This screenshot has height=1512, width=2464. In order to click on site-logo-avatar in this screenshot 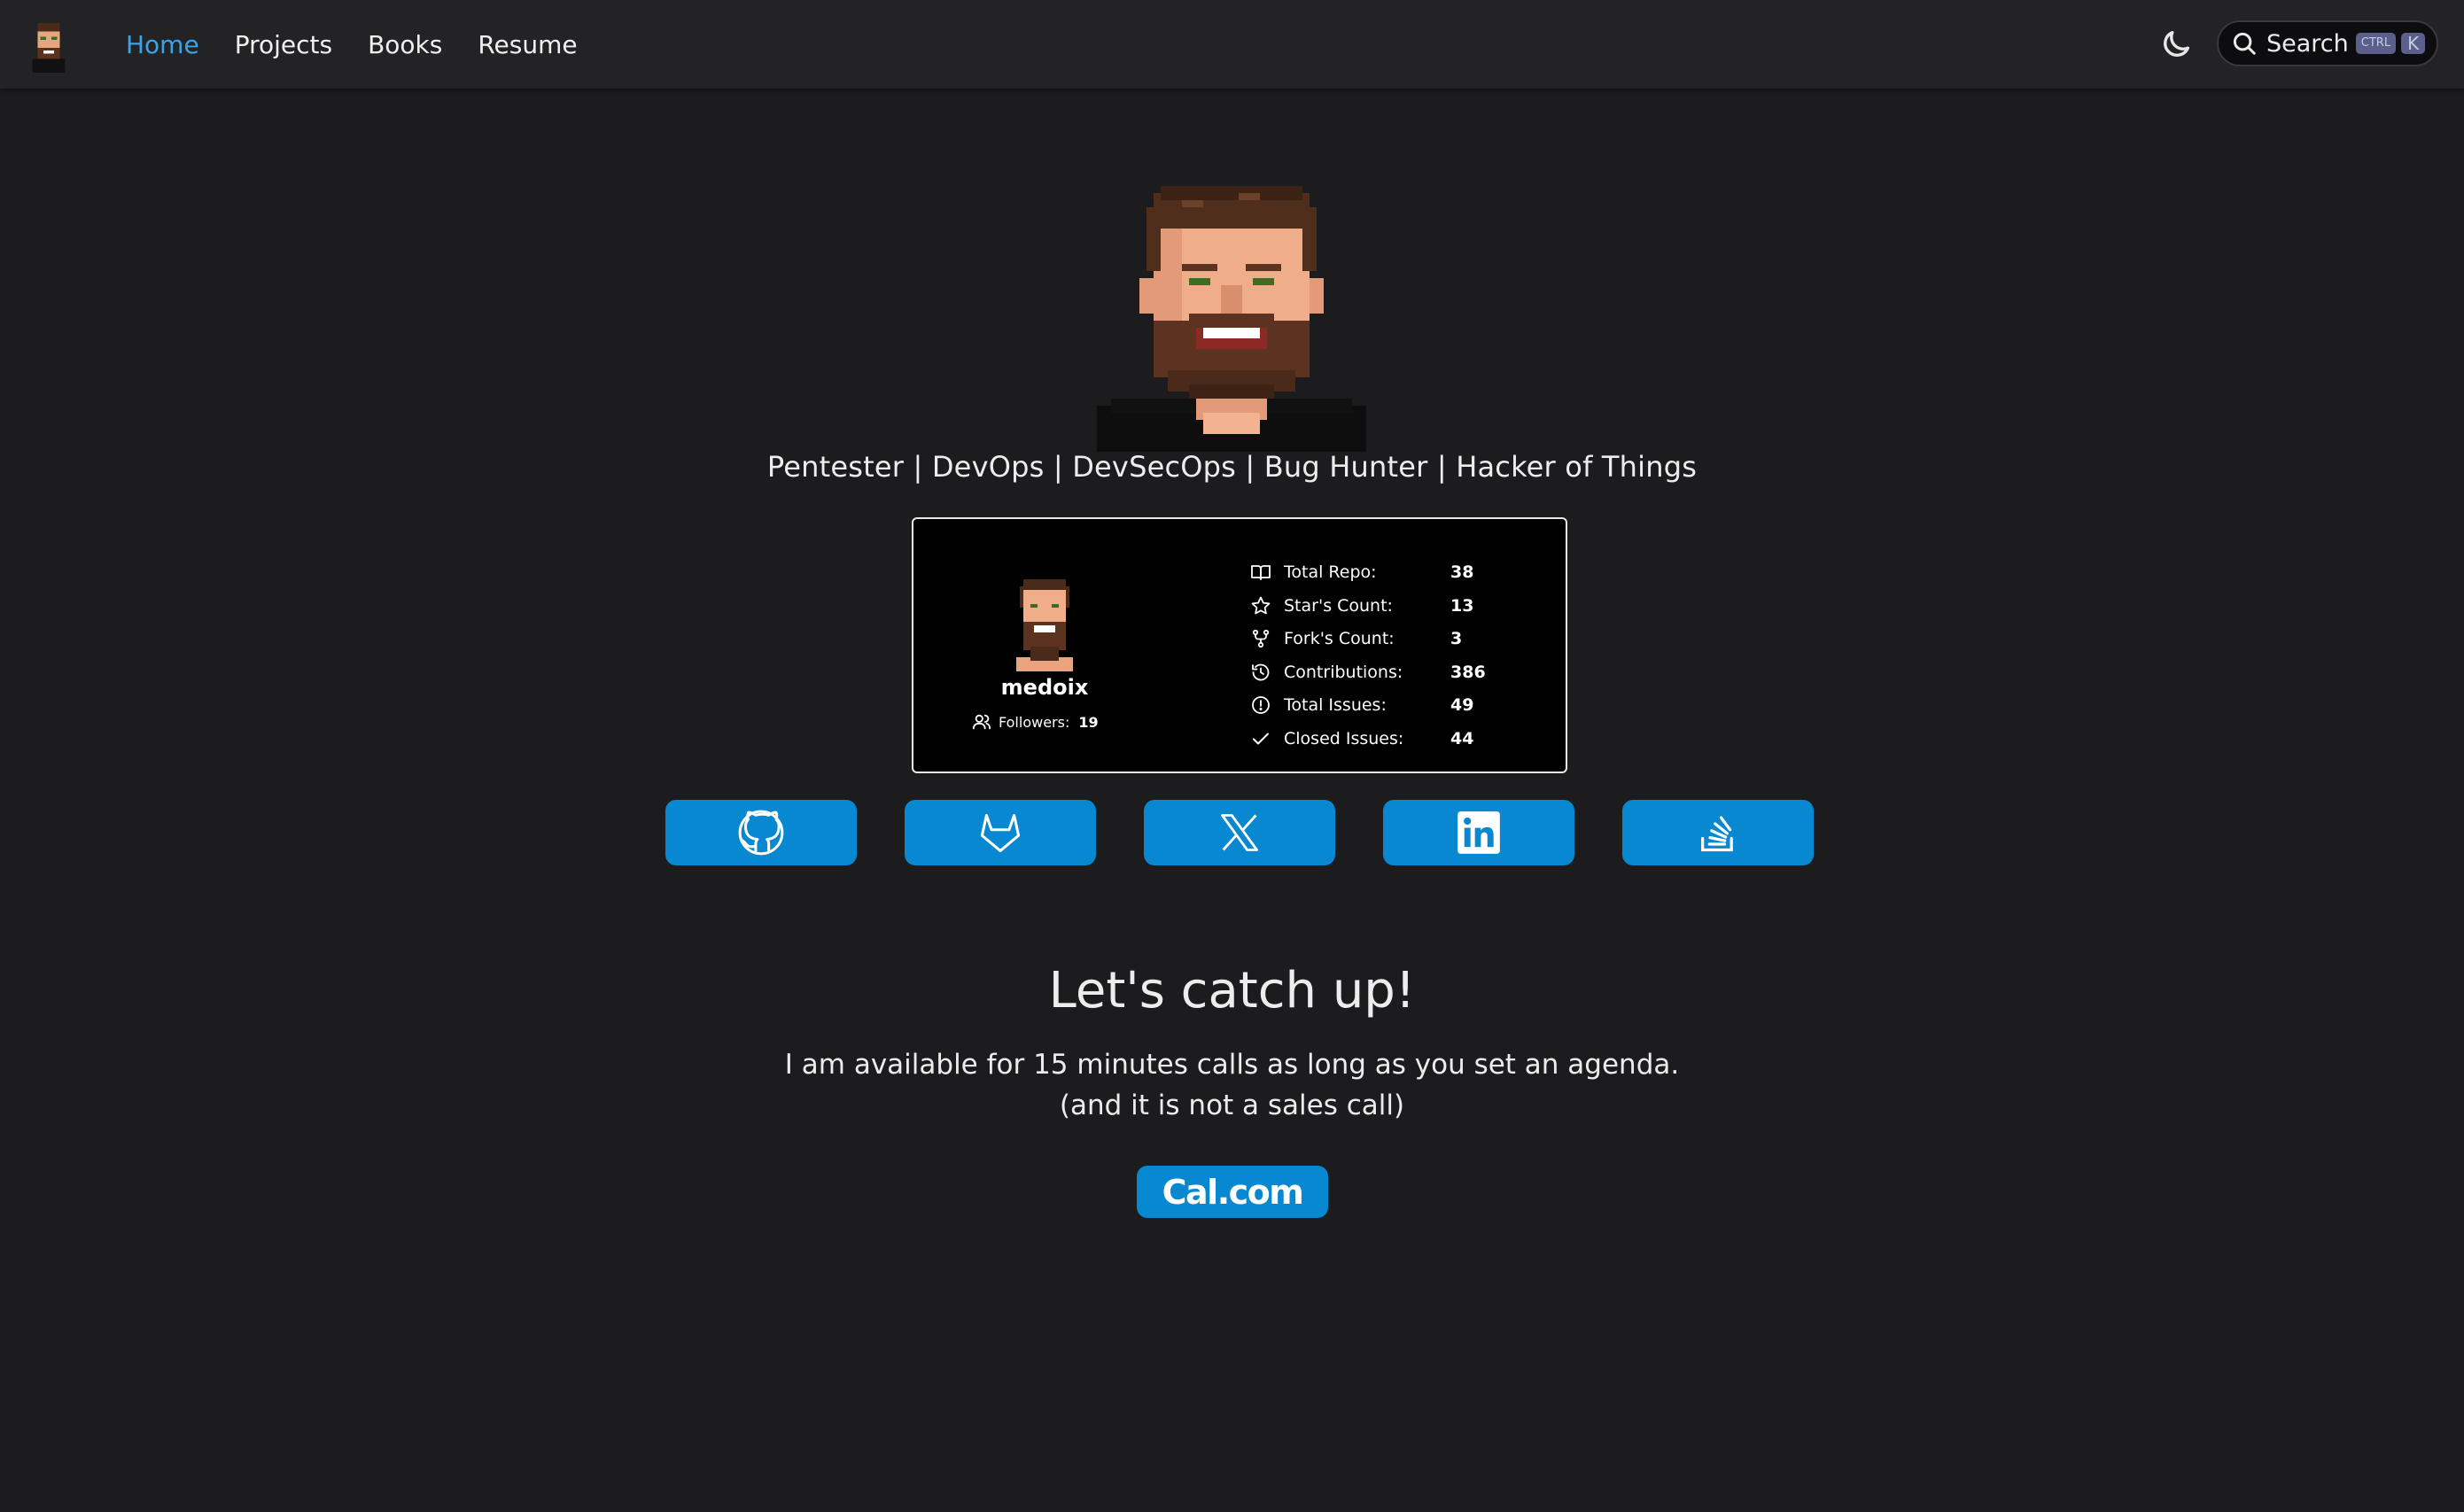, I will do `click(48, 46)`.